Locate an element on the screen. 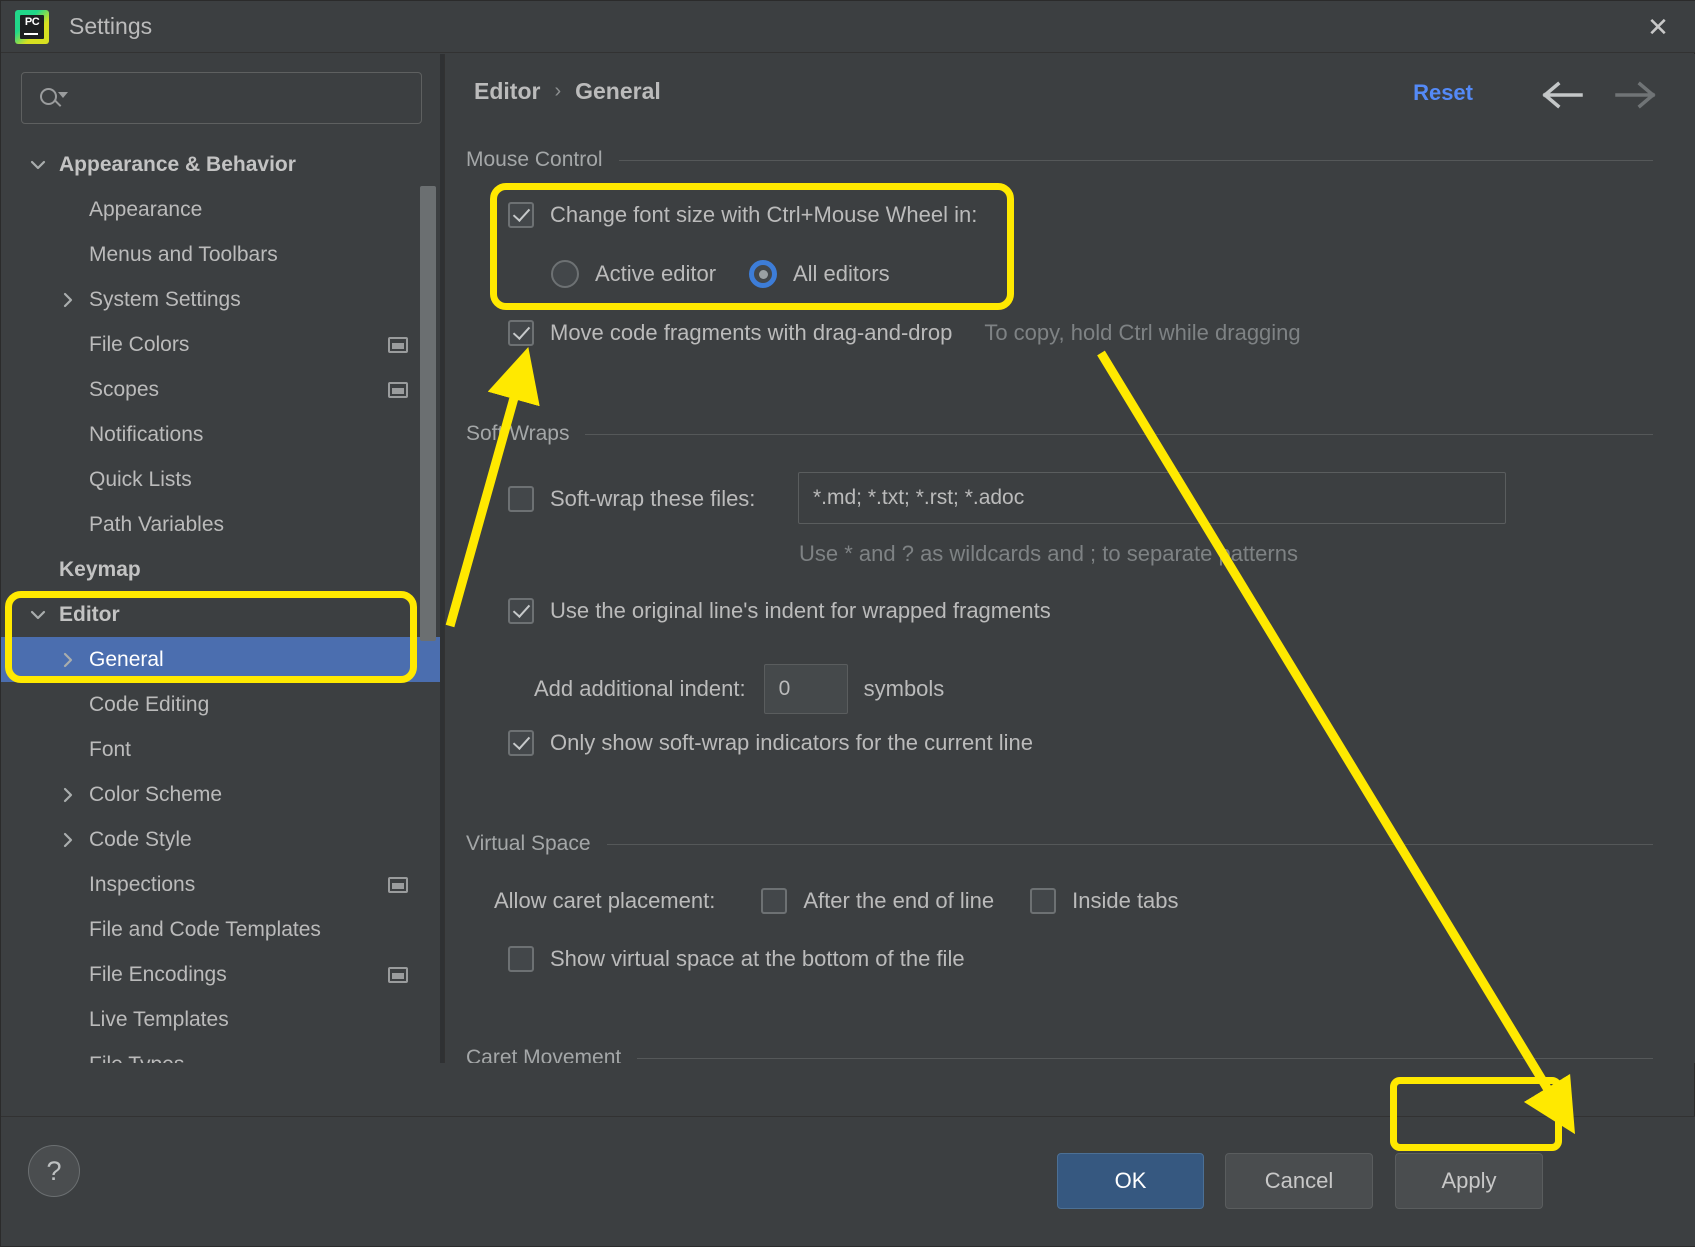  section-mouse-control: Mouse Control is located at coordinates (1070, 160).